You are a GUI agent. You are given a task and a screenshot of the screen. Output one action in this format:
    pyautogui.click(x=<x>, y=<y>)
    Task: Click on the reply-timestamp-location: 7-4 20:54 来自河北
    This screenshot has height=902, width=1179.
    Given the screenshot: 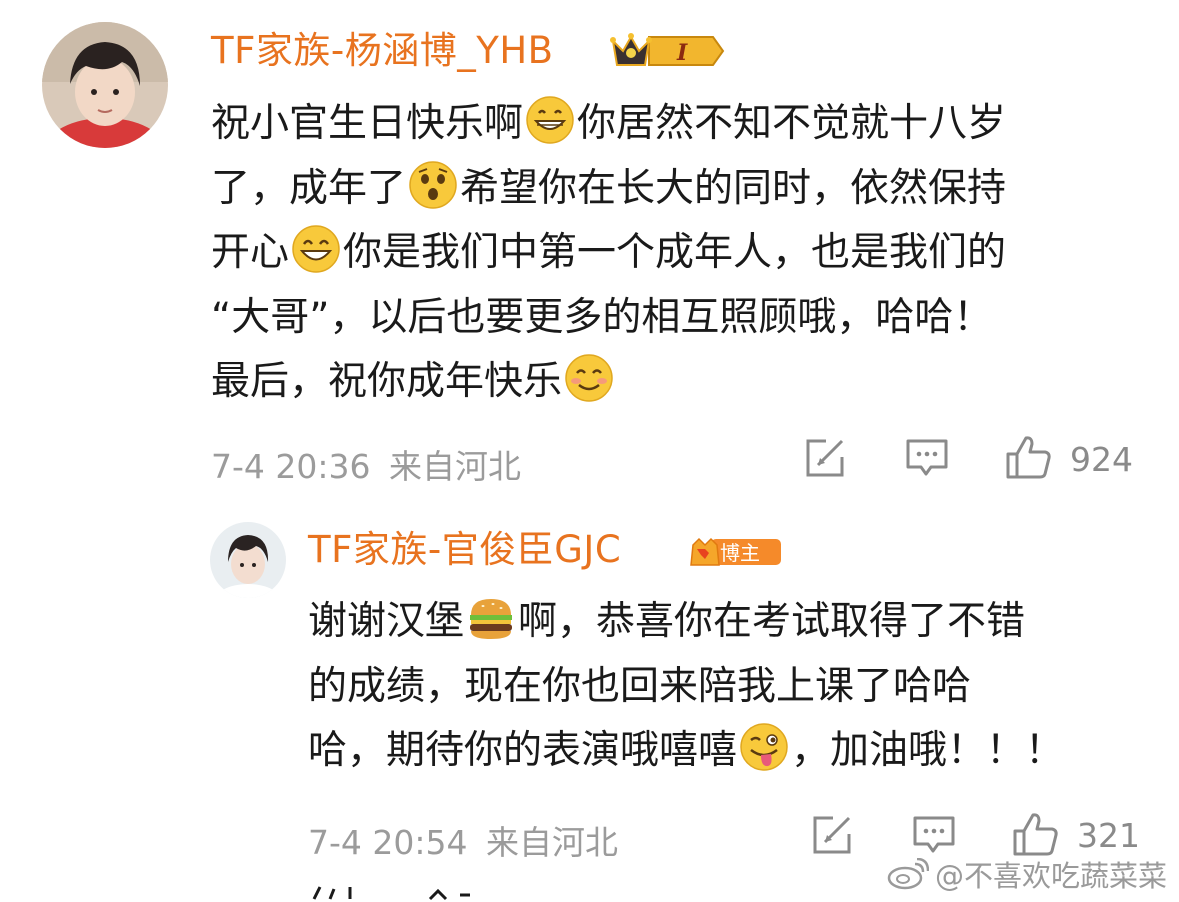 What is the action you would take?
    pyautogui.click(x=463, y=840)
    